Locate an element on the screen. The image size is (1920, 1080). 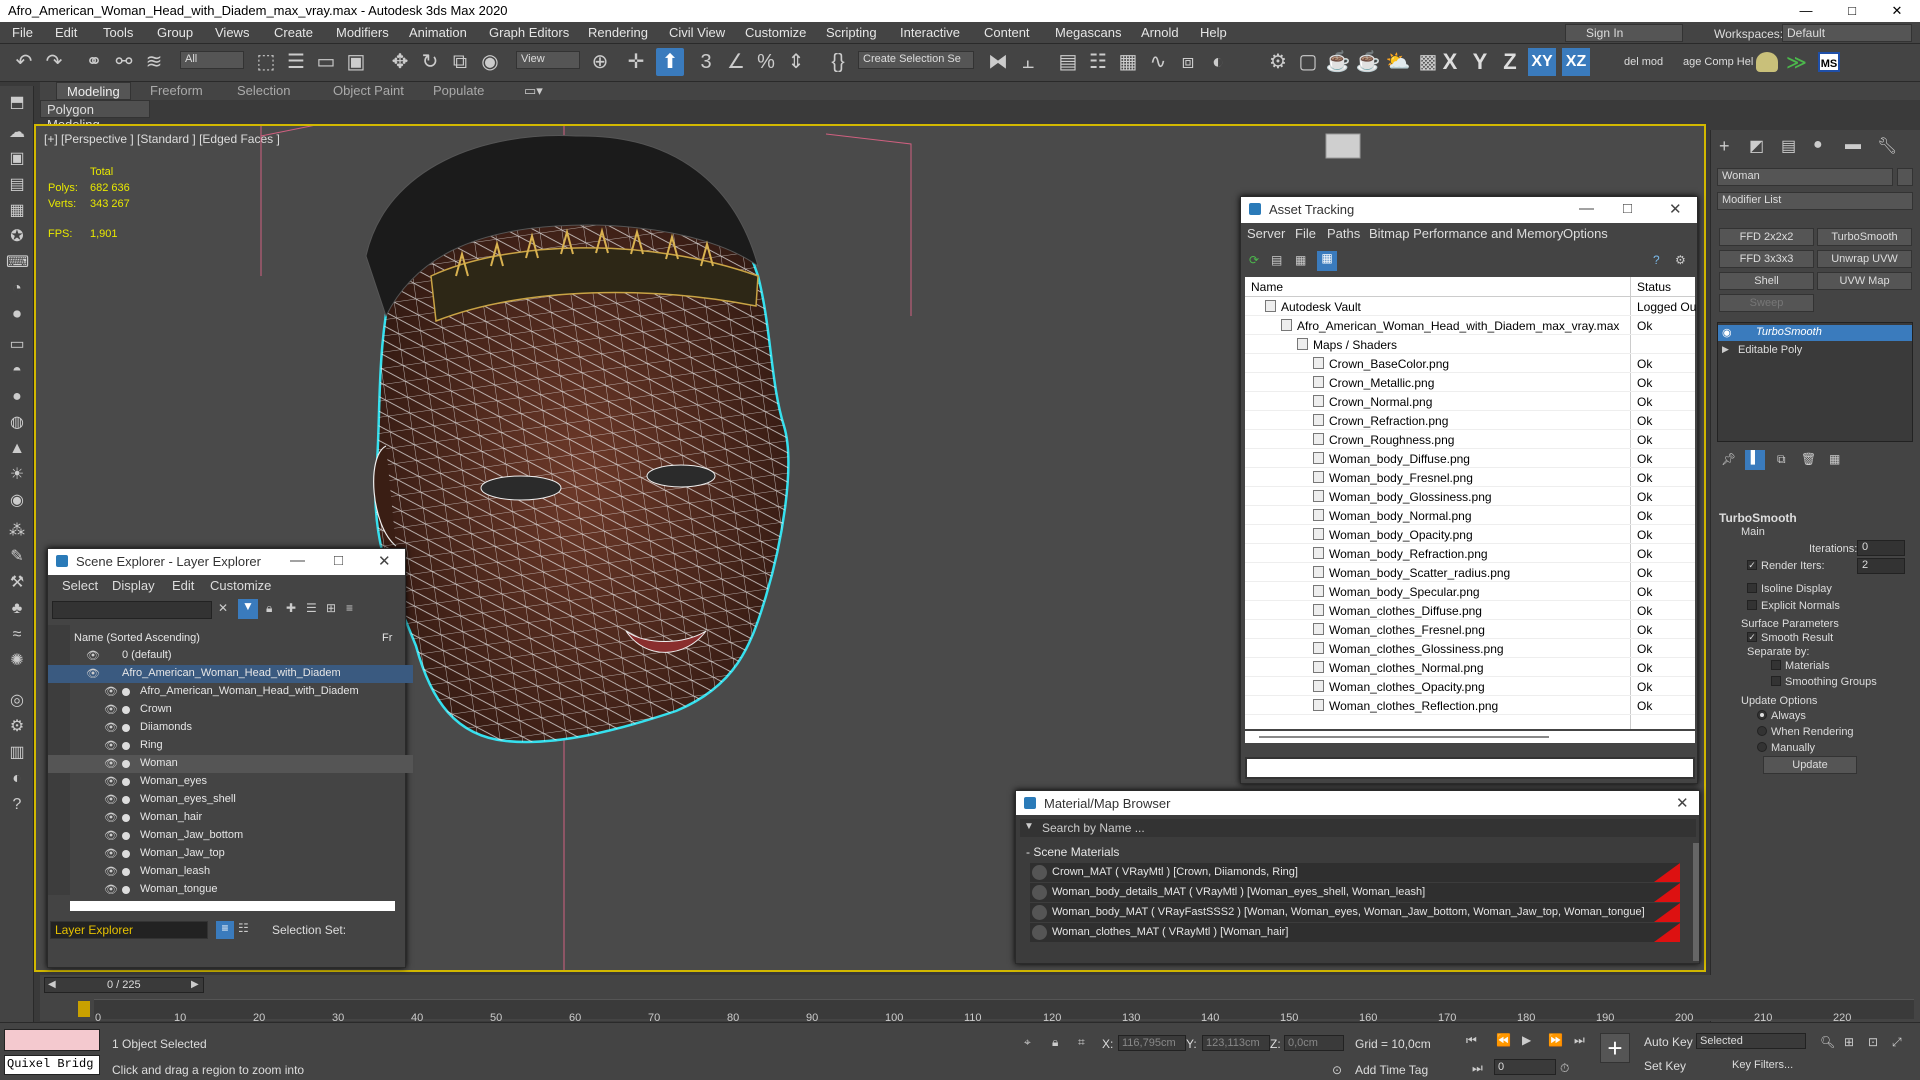
se-row: 👁︎ Woman_eyes_shell is located at coordinates (230, 800).